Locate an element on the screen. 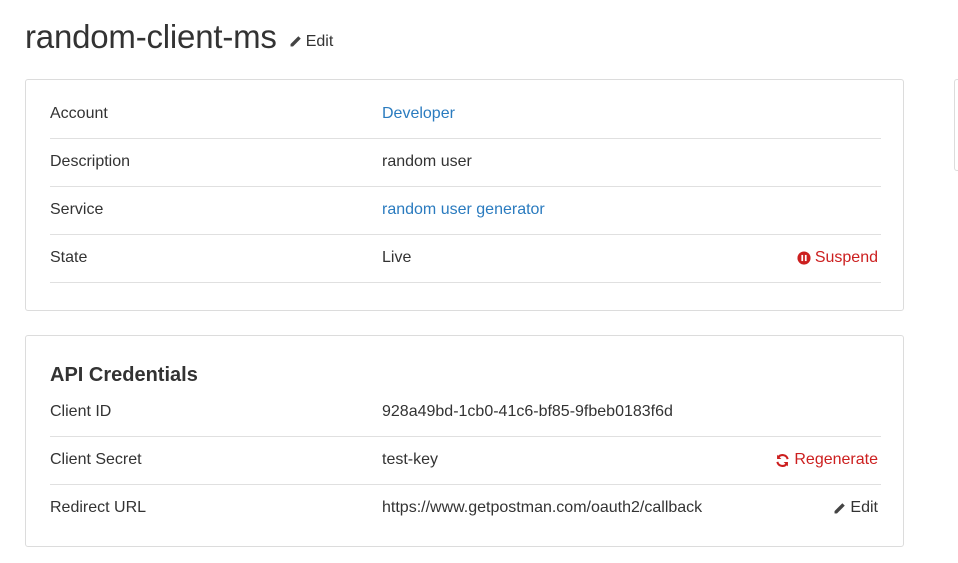 Image resolution: width=958 pixels, height=563 pixels. details-row-description: Description random user is located at coordinates (465, 163).